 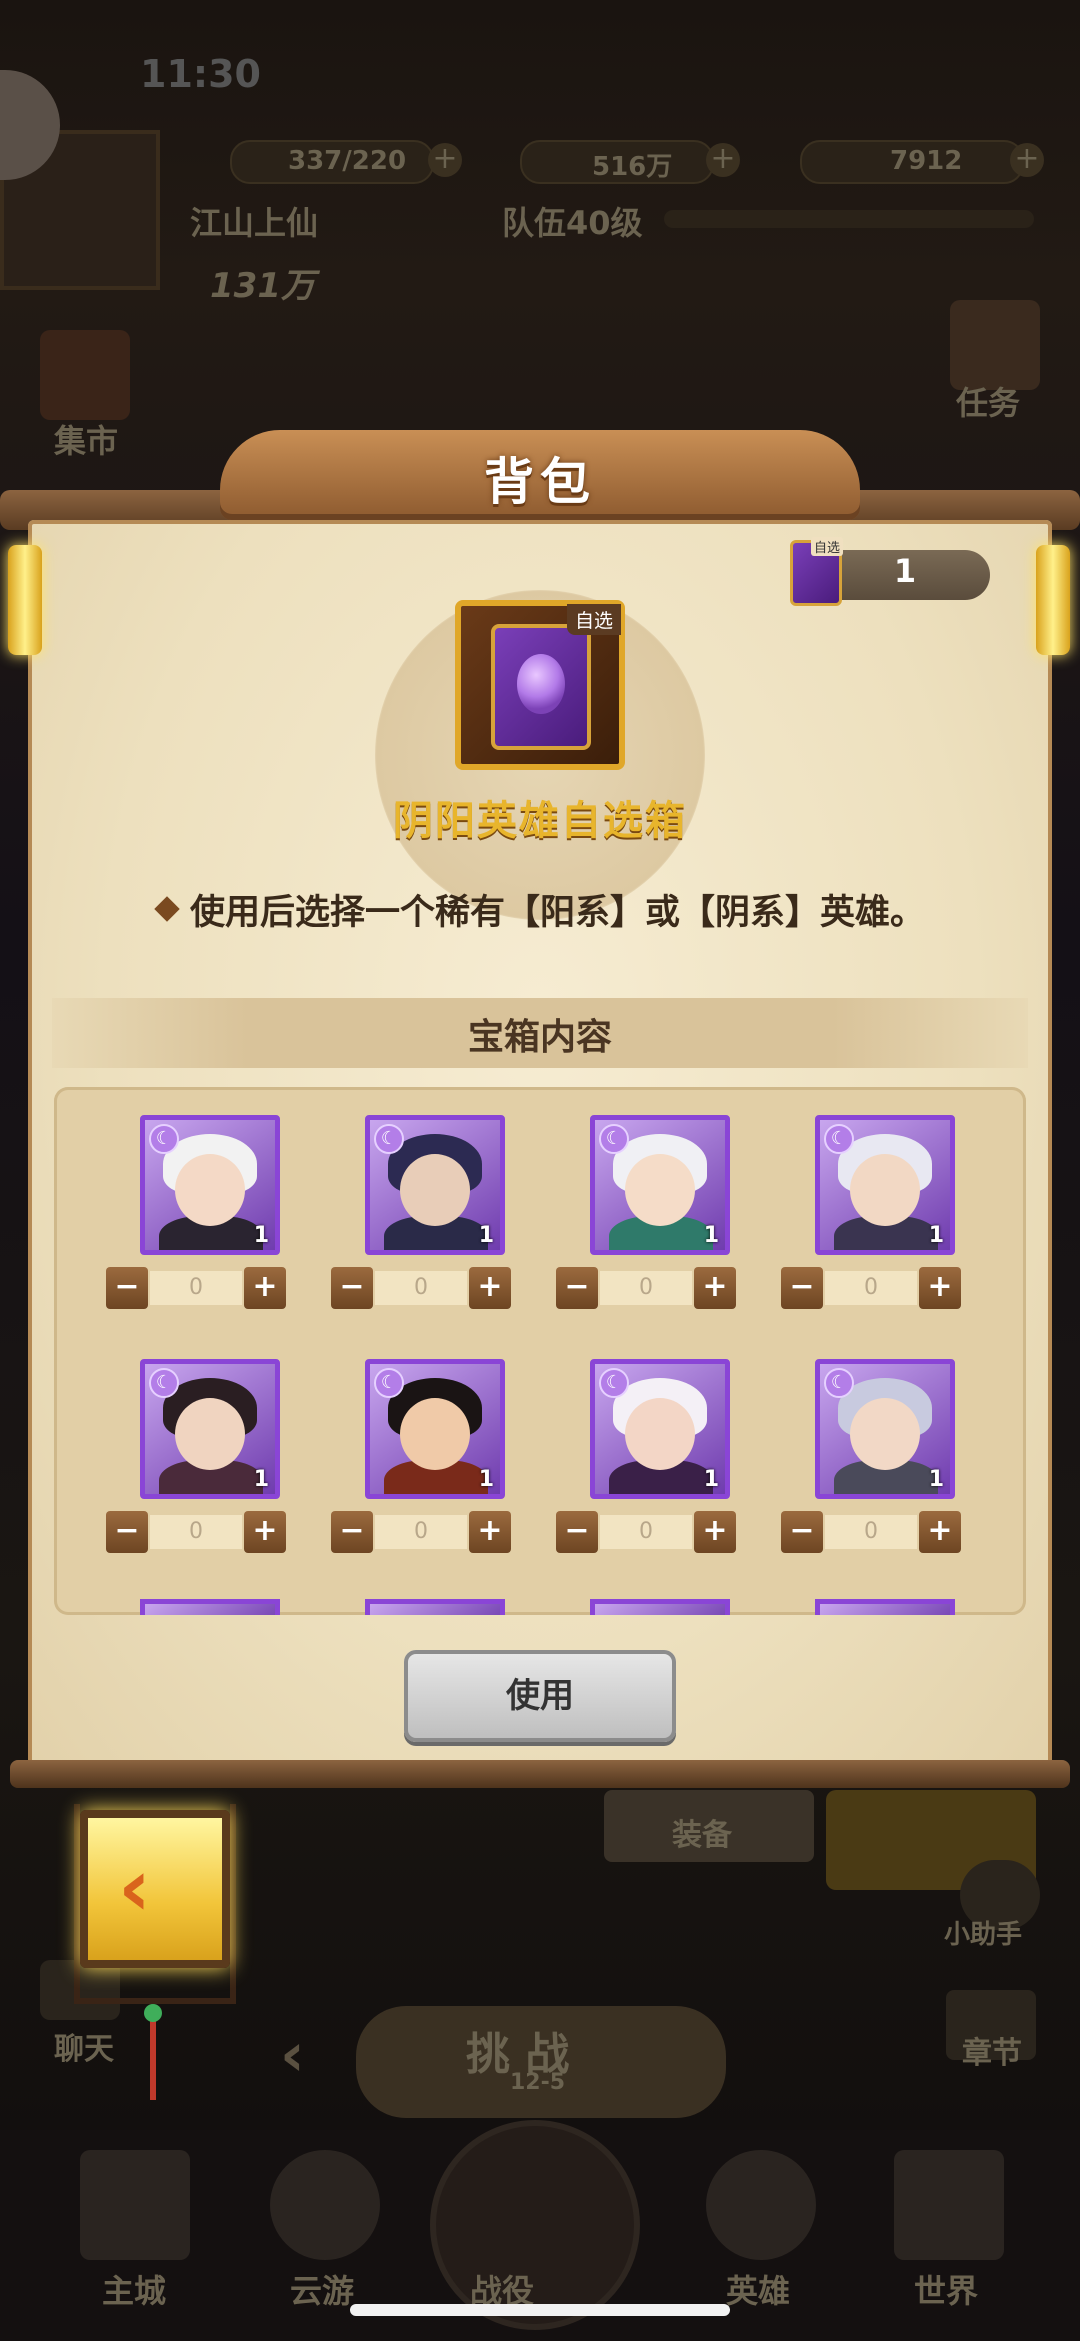 What do you see at coordinates (25, 600) in the screenshot?
I see `left-lamp-icon` at bounding box center [25, 600].